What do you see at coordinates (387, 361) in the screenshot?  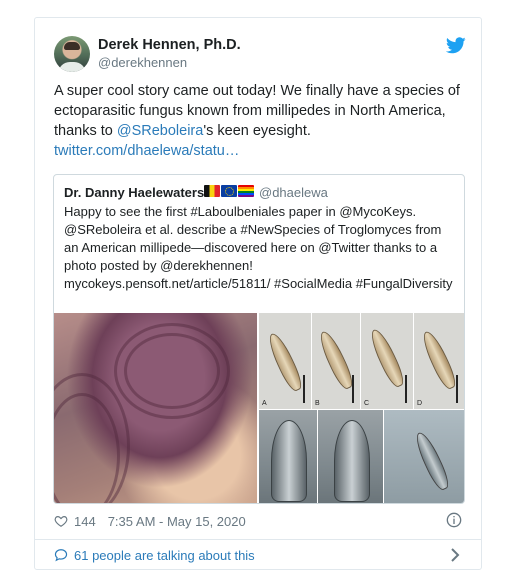 I see `micrograph-panel-c: C` at bounding box center [387, 361].